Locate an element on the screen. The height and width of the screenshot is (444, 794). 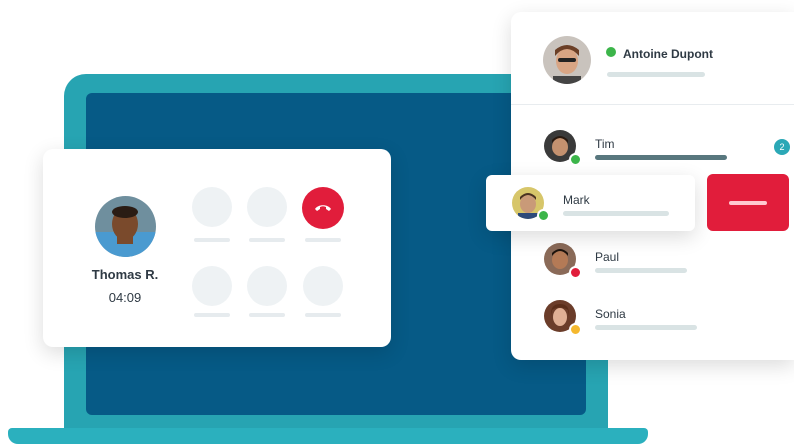
panel-divider is located at coordinates (652, 104).